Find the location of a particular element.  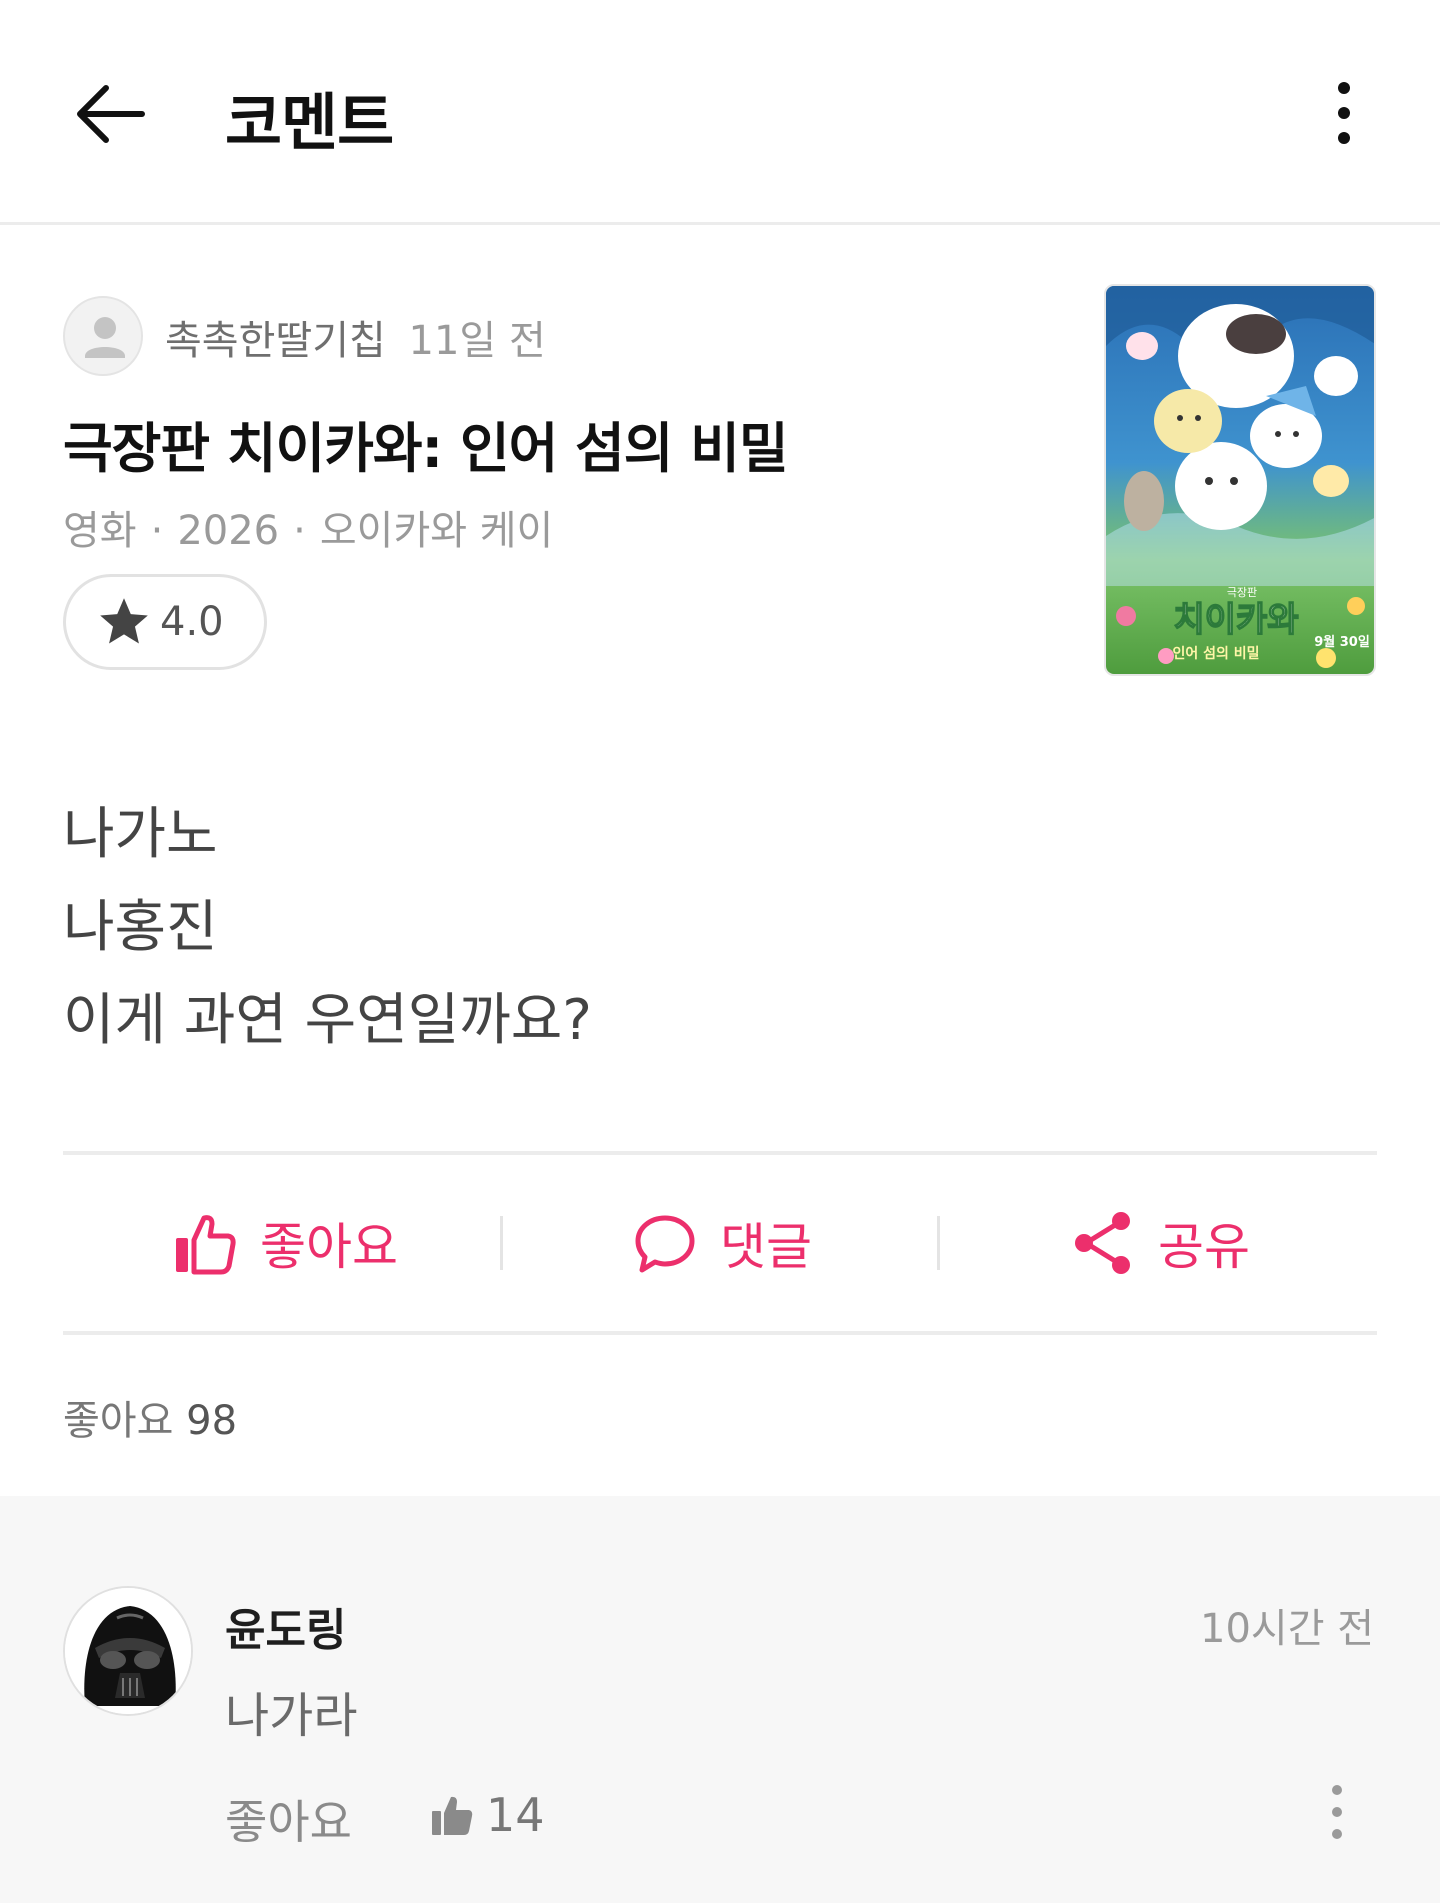

movie-meta: 영화 · 2026 · 오이카와 케이 is located at coordinates (308, 527).